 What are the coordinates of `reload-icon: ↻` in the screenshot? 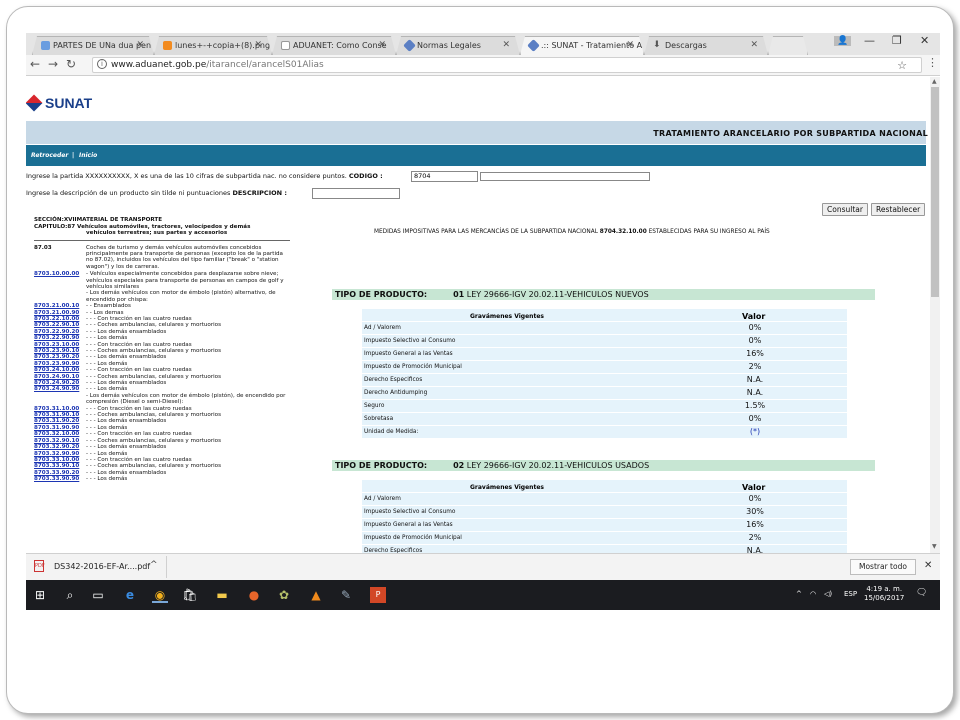 It's located at (71, 64).